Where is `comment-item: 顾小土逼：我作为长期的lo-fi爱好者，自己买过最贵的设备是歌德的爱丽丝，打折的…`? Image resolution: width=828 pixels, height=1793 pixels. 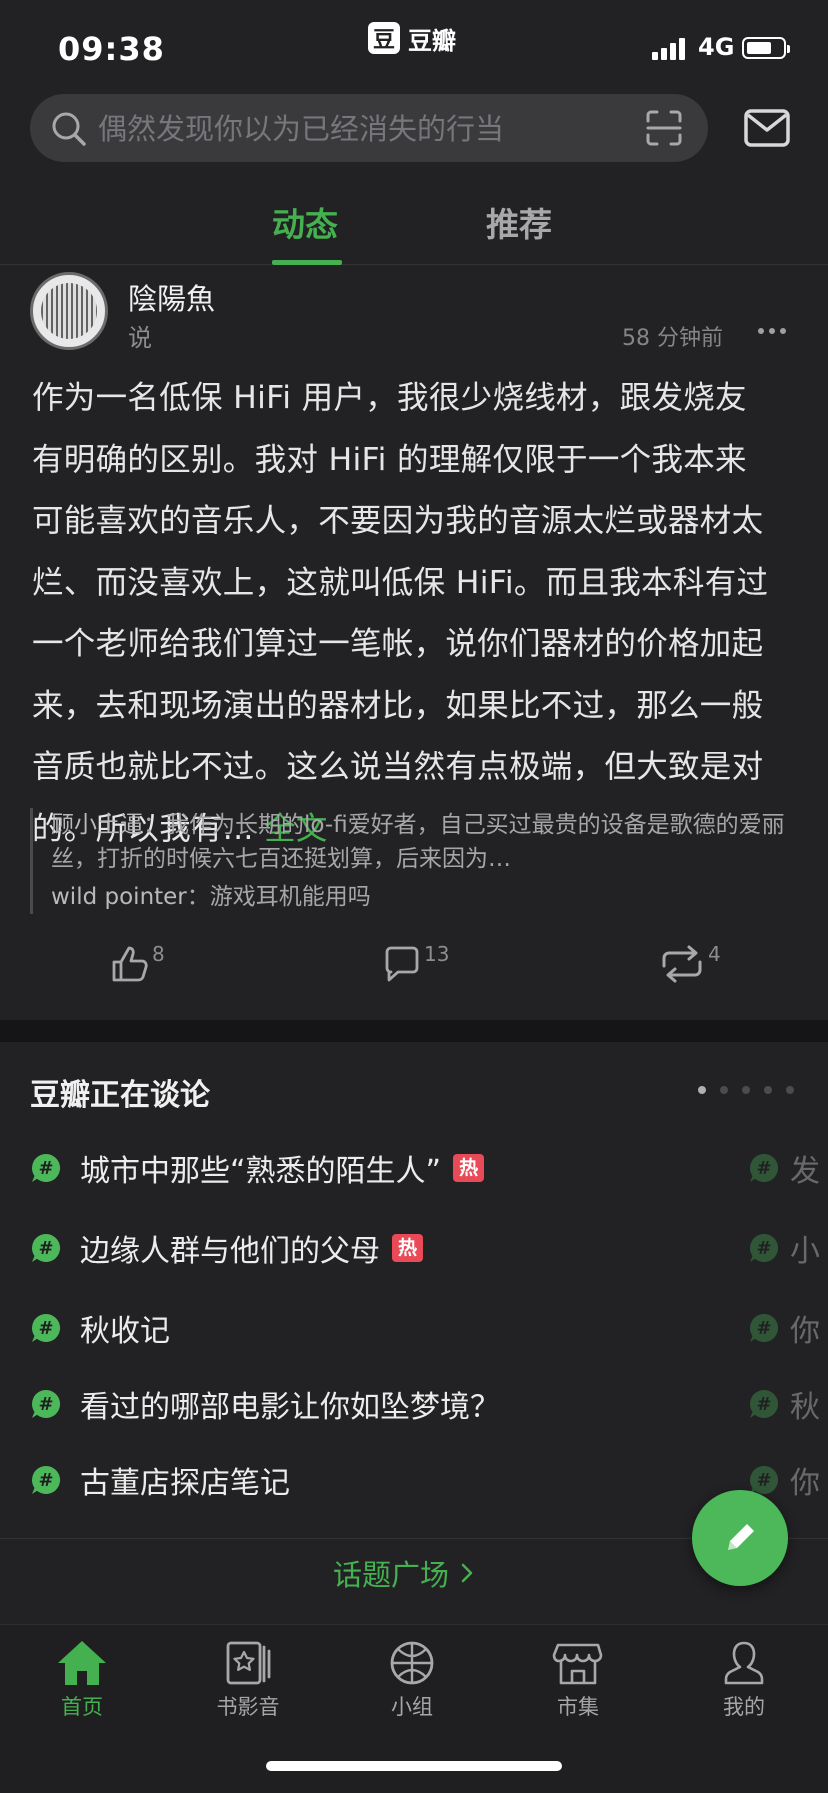 comment-item: 顾小土逼：我作为长期的lo-fi爱好者，自己买过最贵的设备是歌德的爱丽丝，打折的… is located at coordinates (418, 842).